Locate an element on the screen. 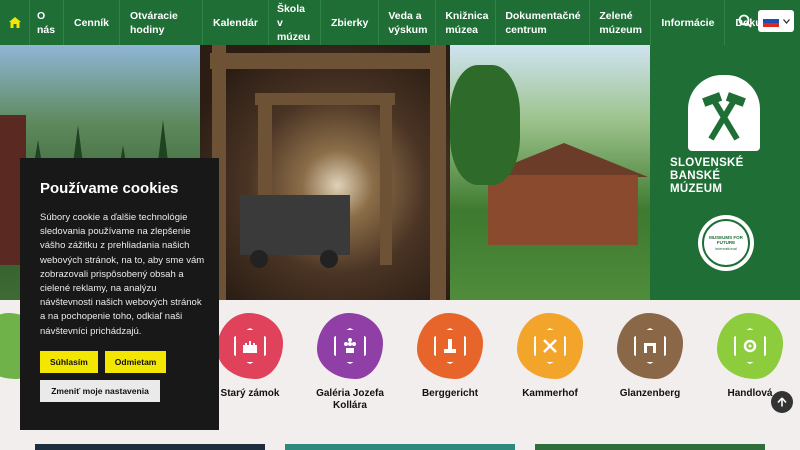 This screenshot has height=450, width=800. nav-item-label: Škola v múzeu is located at coordinates (293, 22).